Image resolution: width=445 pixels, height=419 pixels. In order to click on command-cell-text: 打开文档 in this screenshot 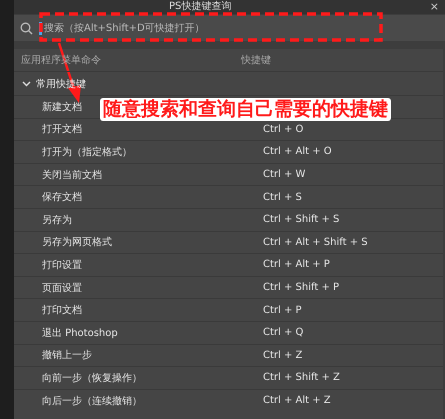, I will do `click(61, 129)`.